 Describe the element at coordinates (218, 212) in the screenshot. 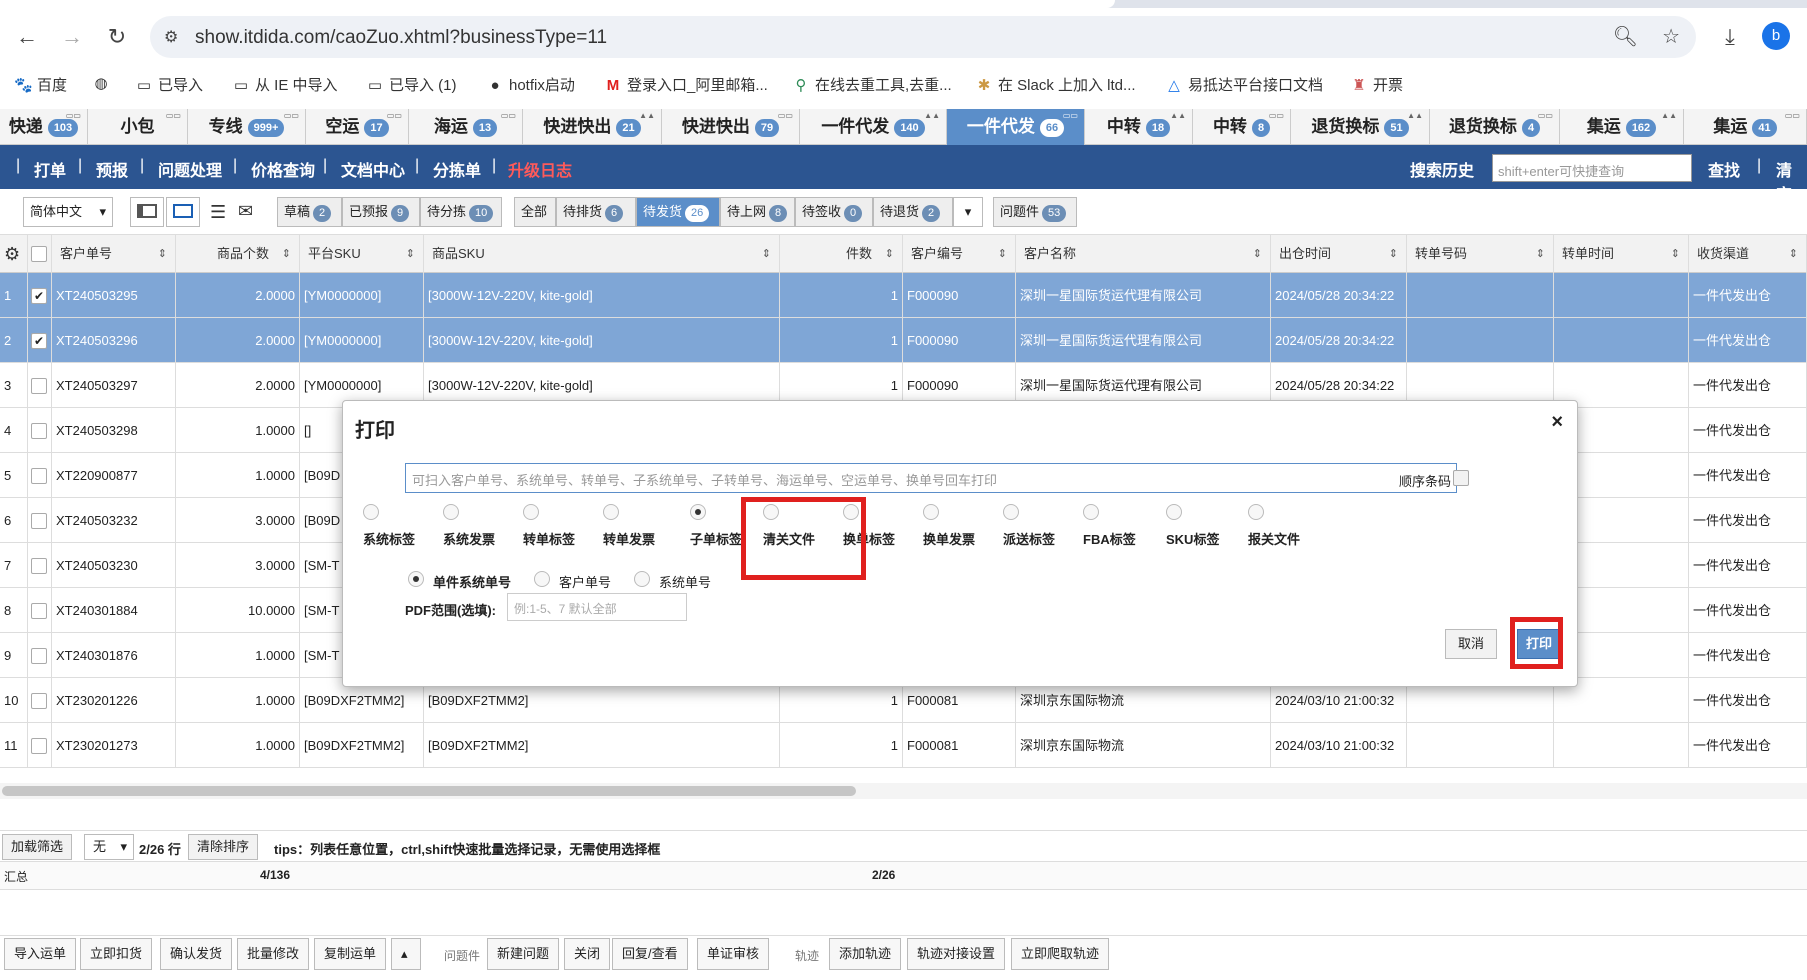

I see `list-view-icon: ☰` at that location.